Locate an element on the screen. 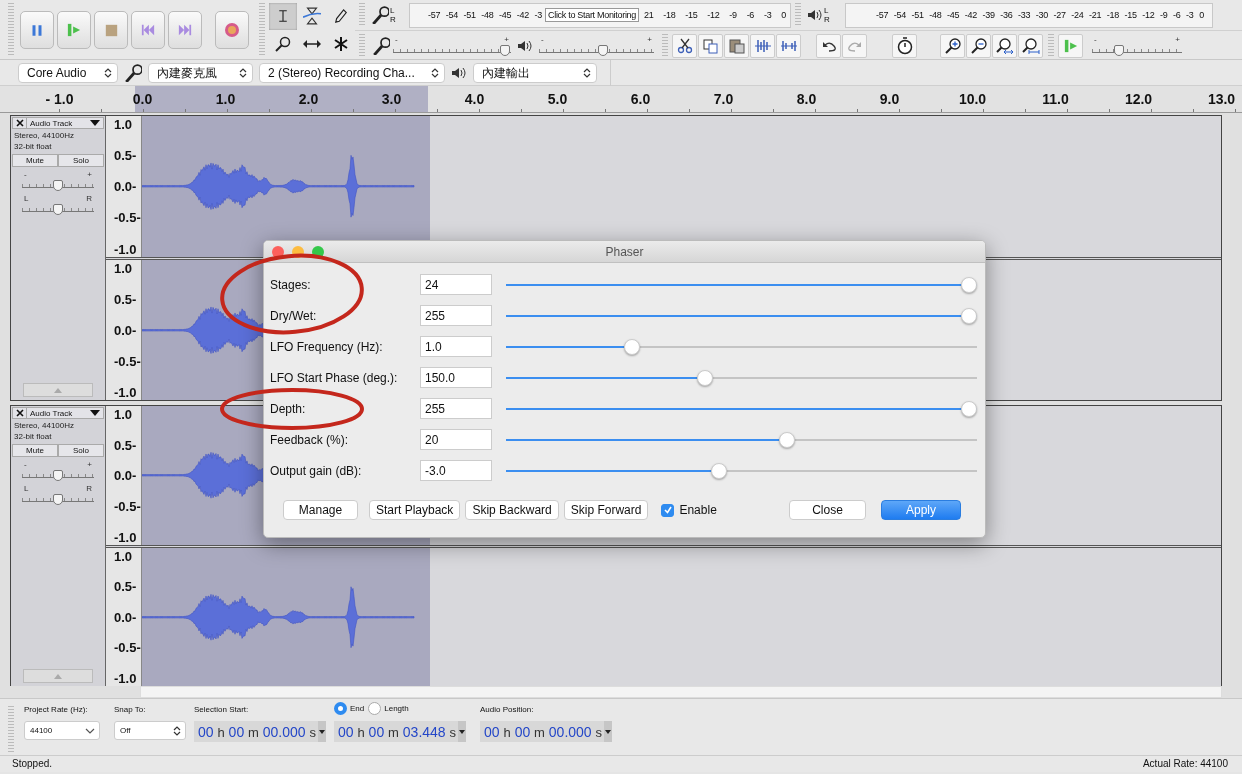 The image size is (1242, 774). dialog-button: Skip Backward is located at coordinates (512, 510).